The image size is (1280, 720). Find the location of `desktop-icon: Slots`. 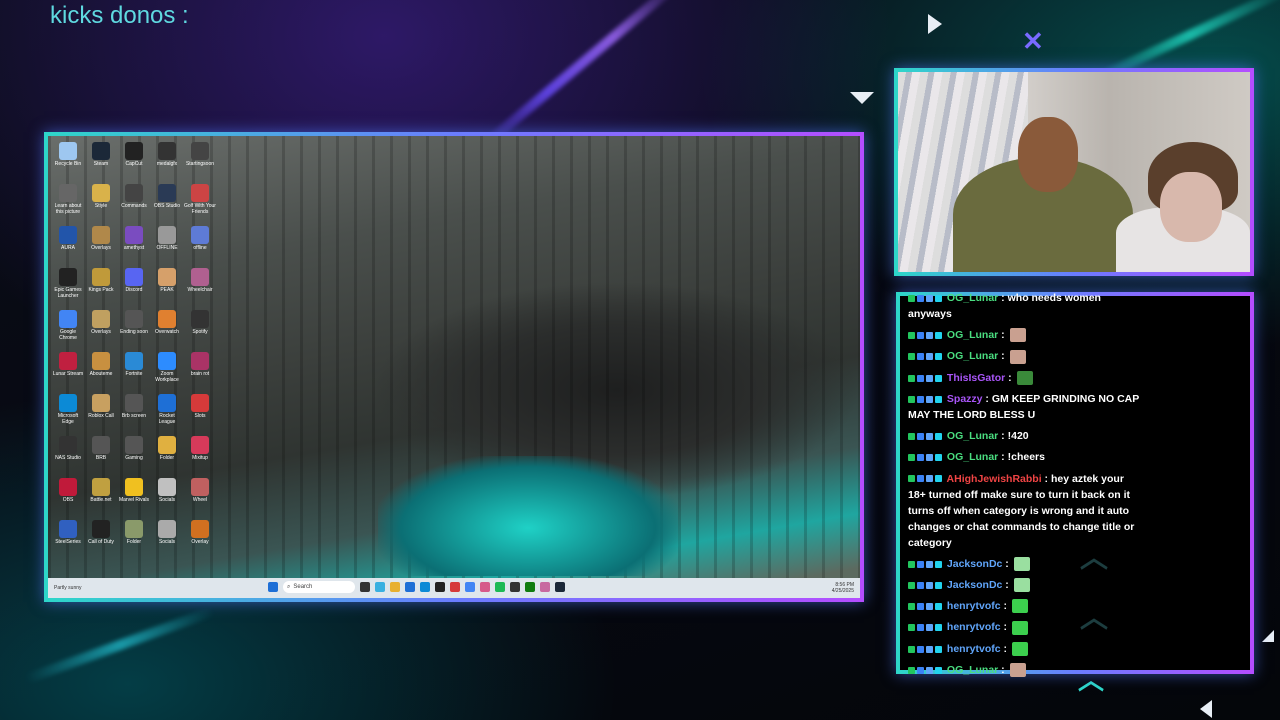

desktop-icon: Slots is located at coordinates (200, 413).